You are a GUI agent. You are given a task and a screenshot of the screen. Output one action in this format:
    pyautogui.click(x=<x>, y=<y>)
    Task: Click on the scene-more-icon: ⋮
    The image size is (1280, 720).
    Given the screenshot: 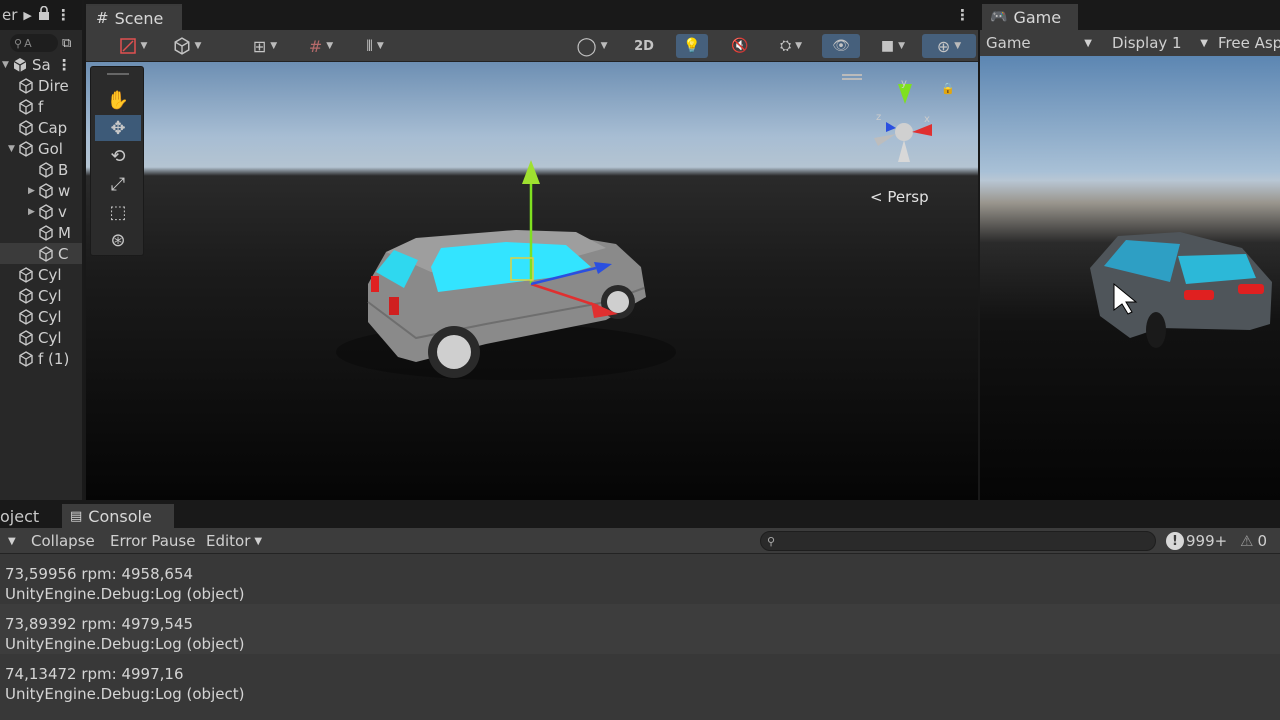 What is the action you would take?
    pyautogui.click(x=962, y=15)
    